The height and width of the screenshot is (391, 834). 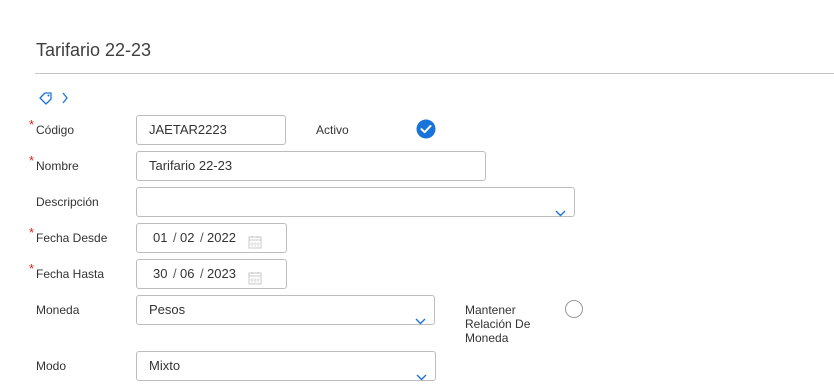 What do you see at coordinates (311, 166) in the screenshot?
I see `nombre-field: Tarifario 22-23` at bounding box center [311, 166].